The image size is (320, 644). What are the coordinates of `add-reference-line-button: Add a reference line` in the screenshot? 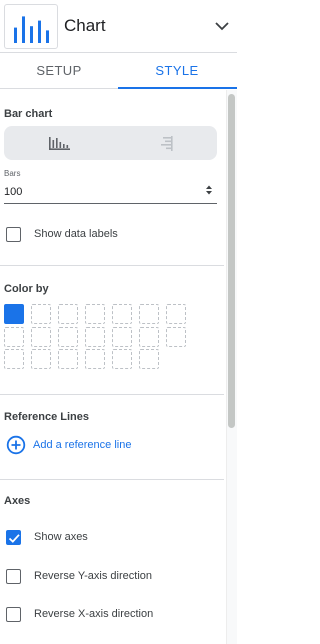 It's located at (96, 445).